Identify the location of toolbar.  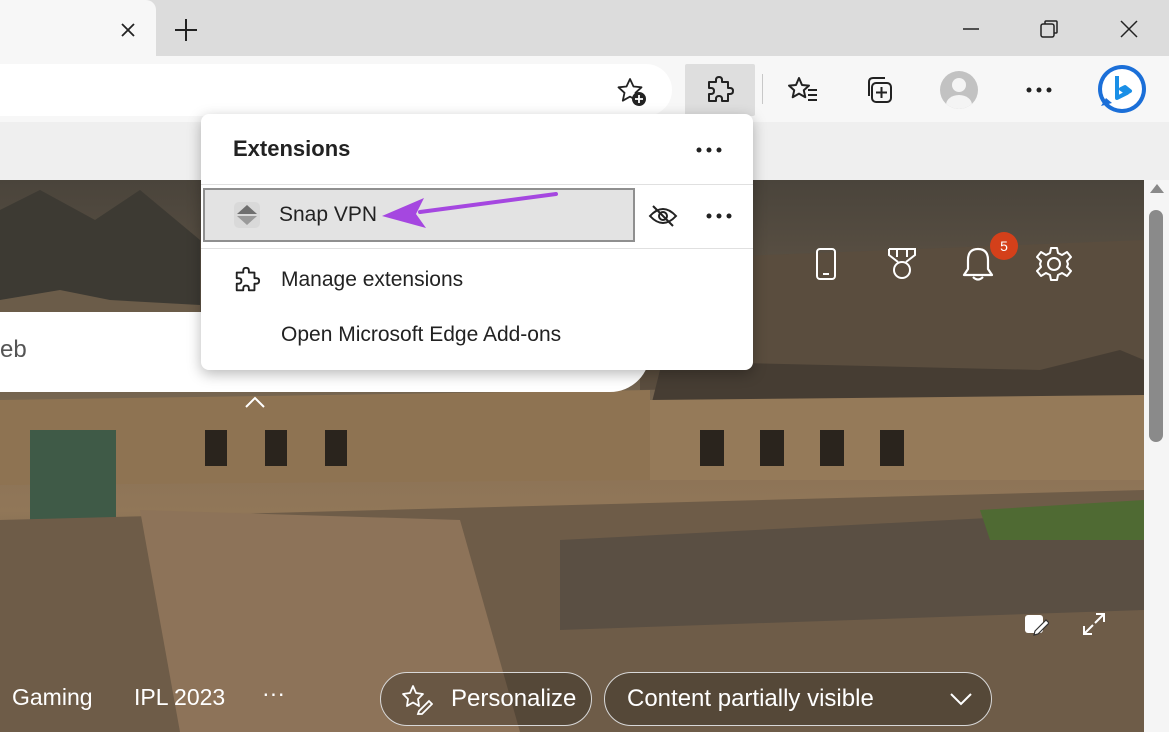
(584, 89).